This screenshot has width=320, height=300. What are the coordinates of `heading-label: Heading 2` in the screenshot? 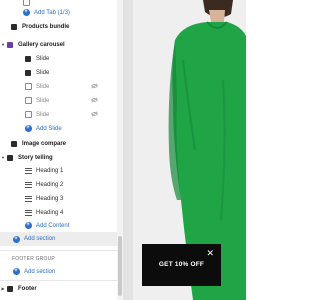 It's located at (50, 184).